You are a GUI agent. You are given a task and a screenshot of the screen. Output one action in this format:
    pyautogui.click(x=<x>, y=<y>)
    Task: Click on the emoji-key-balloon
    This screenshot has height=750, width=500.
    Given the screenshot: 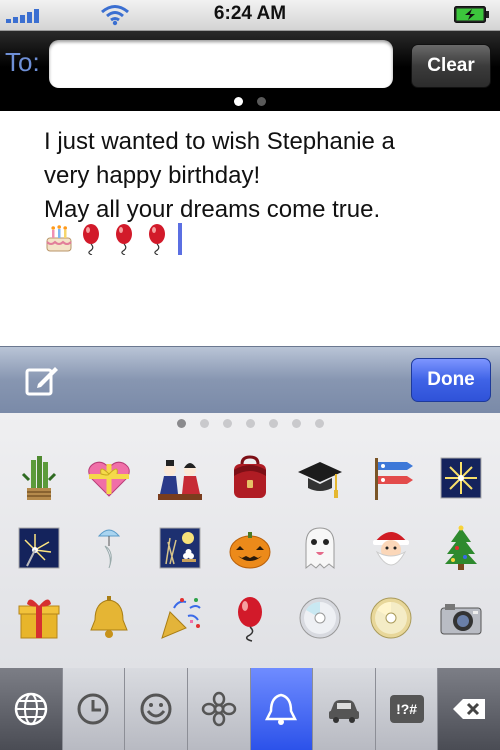 What is the action you would take?
    pyautogui.click(x=250, y=618)
    